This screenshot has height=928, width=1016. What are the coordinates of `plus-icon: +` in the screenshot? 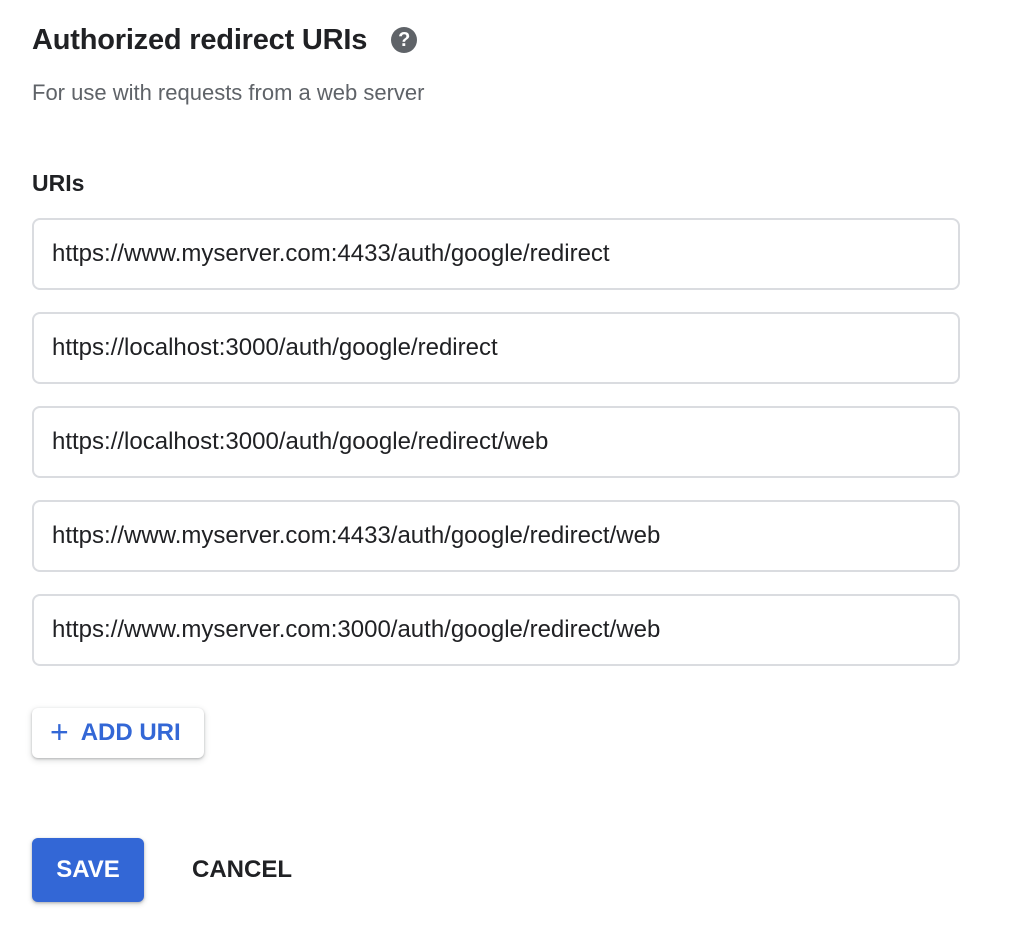 It's located at (59, 732).